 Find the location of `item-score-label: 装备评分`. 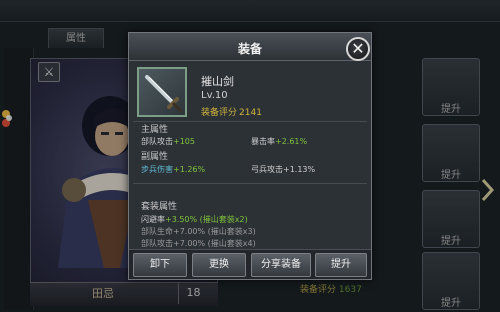

item-score-label: 装备评分 is located at coordinates (219, 113).